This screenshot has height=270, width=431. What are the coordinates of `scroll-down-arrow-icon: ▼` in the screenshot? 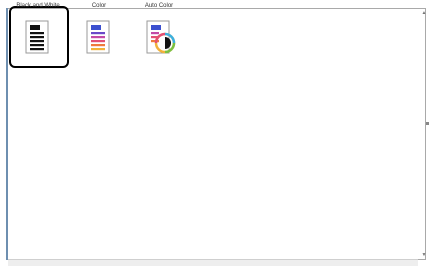 It's located at (424, 255).